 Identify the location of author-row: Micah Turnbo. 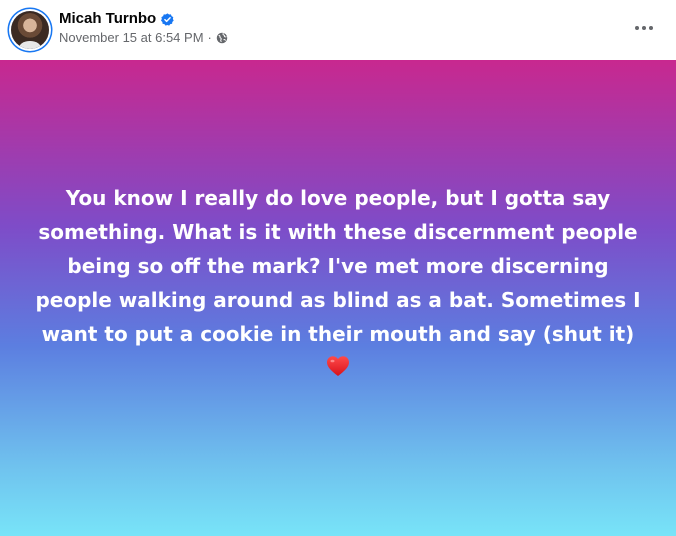
(116, 19).